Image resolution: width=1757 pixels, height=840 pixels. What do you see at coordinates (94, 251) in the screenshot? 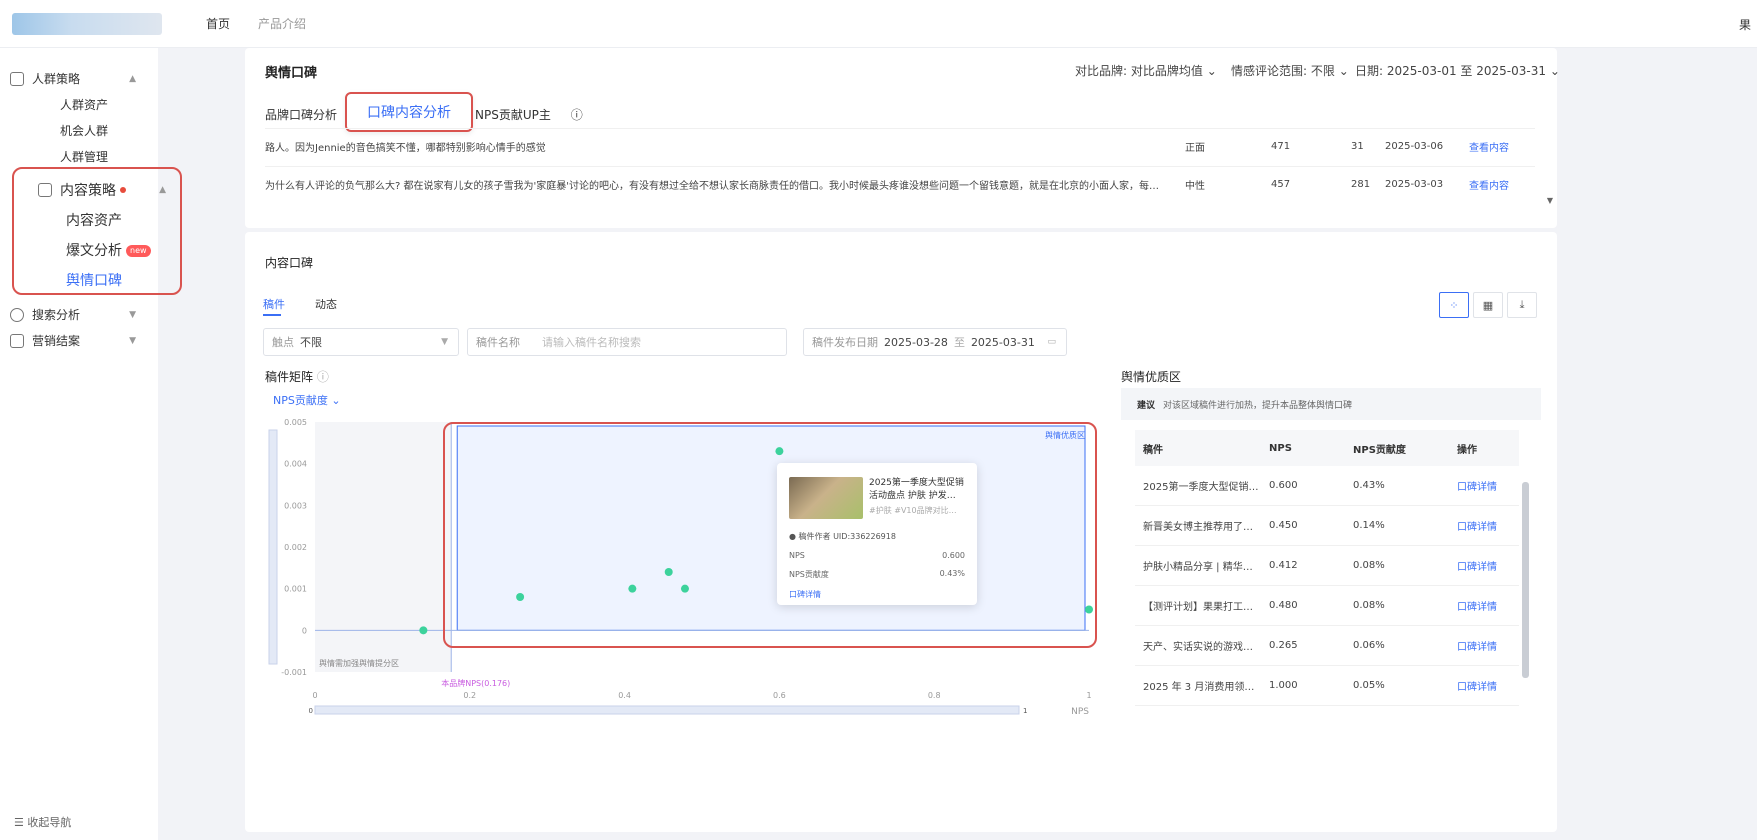
I see `sidebar-item-label: 爆文分析` at bounding box center [94, 251].